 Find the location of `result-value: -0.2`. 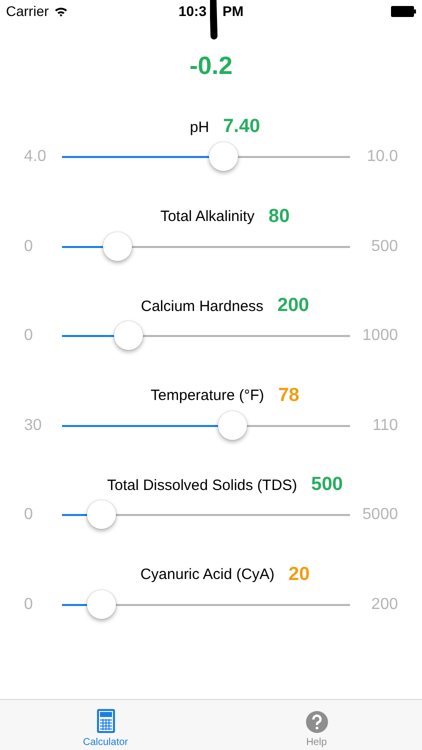

result-value: -0.2 is located at coordinates (211, 67).